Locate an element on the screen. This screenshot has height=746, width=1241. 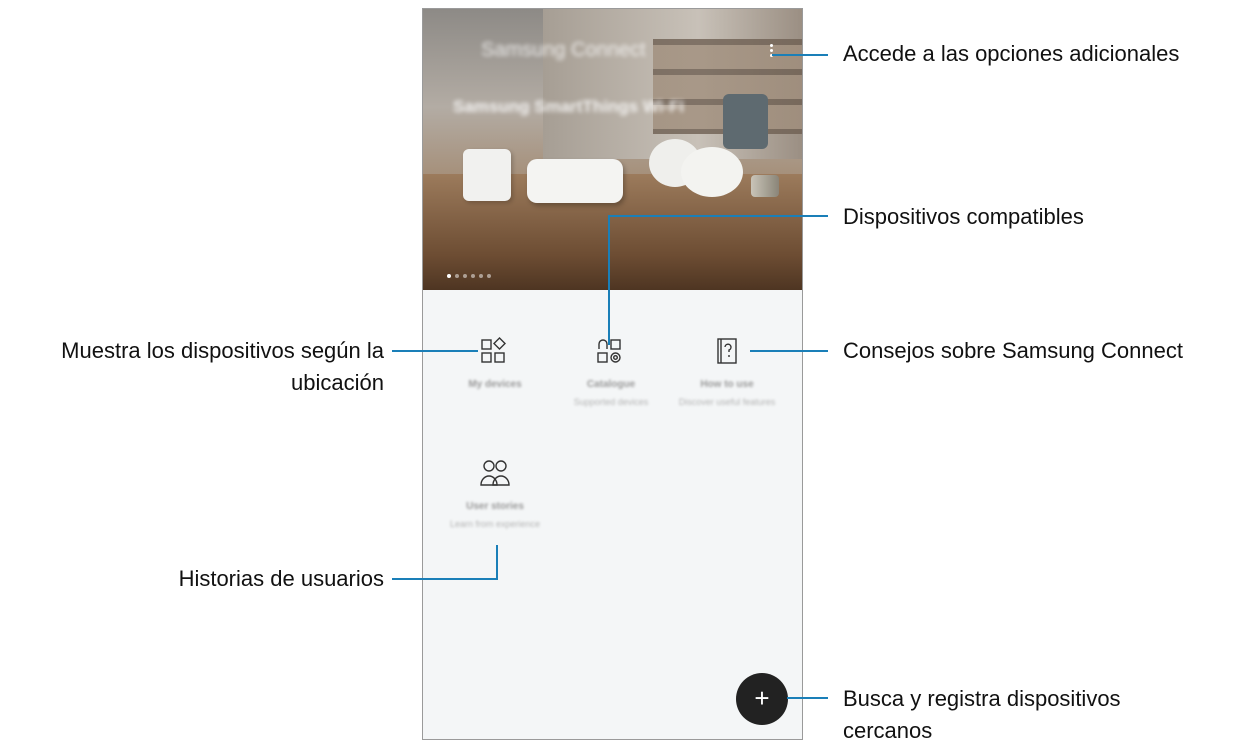
banner-pager is located at coordinates (469, 276).